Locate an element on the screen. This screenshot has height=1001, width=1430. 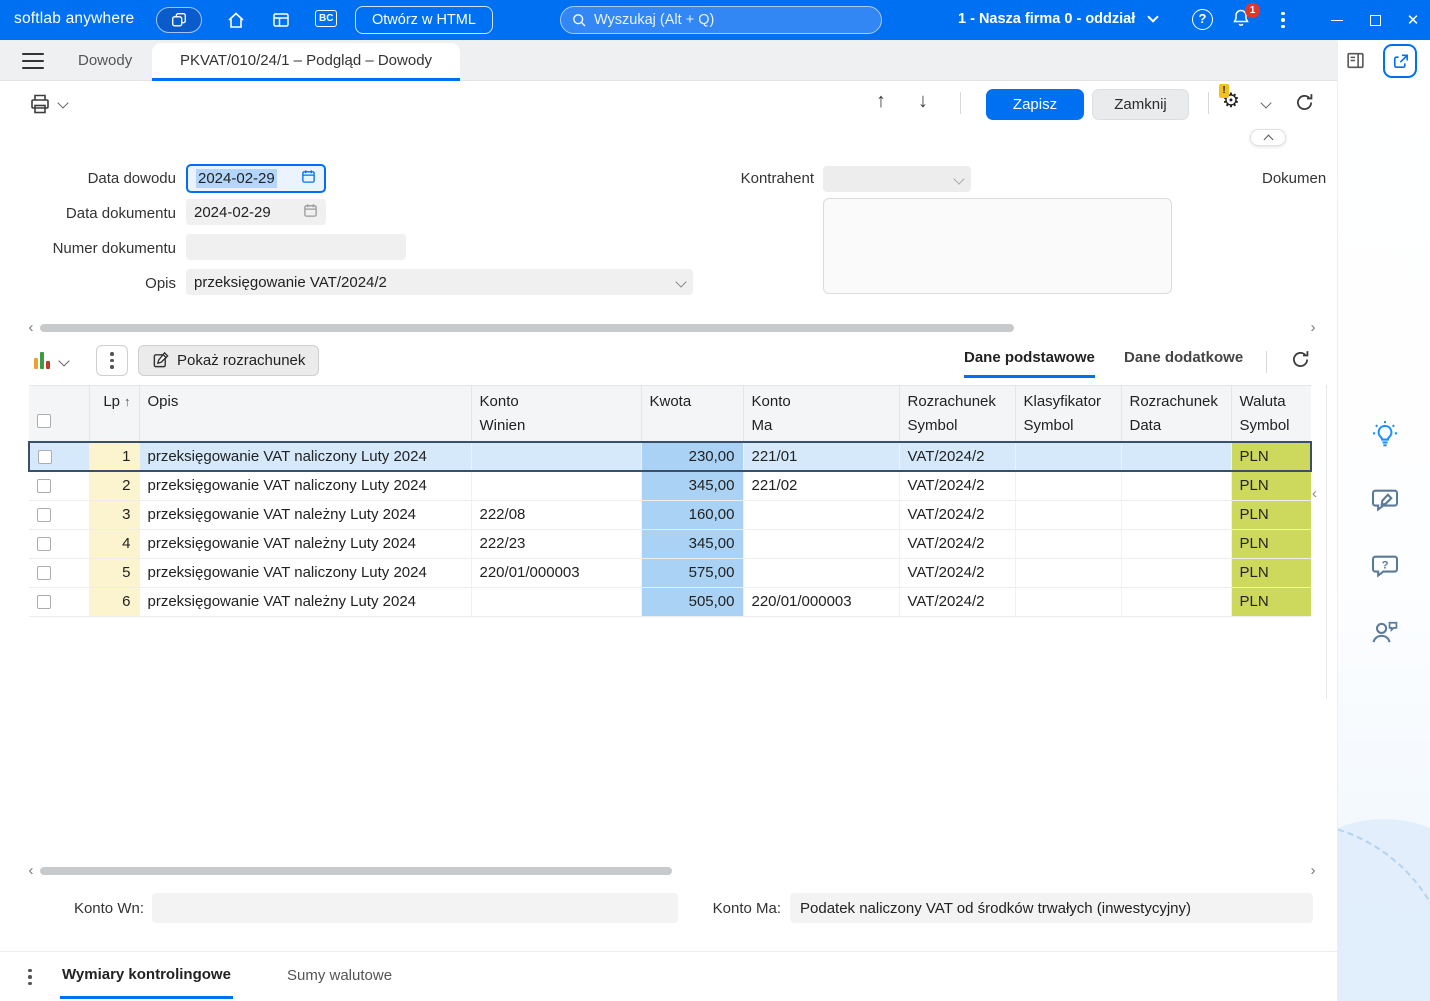
cell-lp: 6 is located at coordinates (114, 602).